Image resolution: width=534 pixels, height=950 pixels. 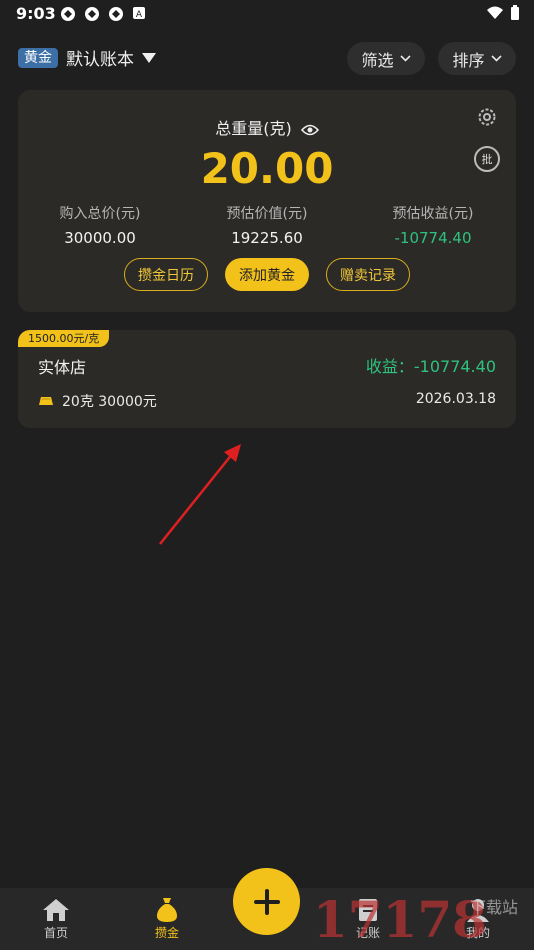 What do you see at coordinates (267, 225) in the screenshot?
I see `estimated-value: 预估价值(元) 19225.60` at bounding box center [267, 225].